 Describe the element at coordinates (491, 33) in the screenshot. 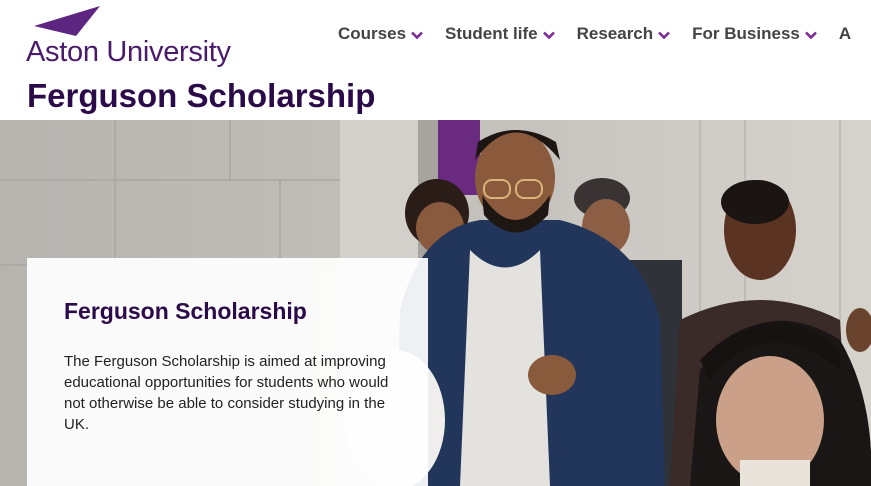

I see `nav-item-label: Student life` at that location.